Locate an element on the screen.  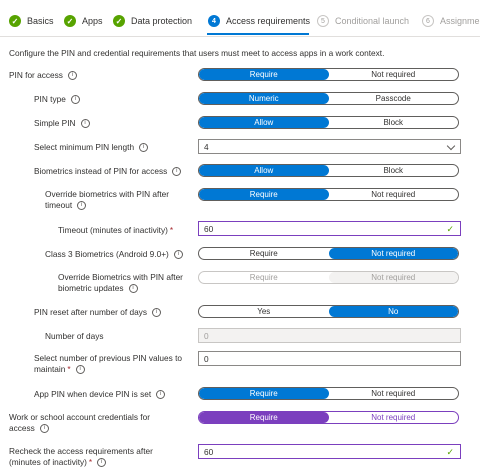
class3-biometrics-toggle: Require Not required is located at coordinates (328, 253).